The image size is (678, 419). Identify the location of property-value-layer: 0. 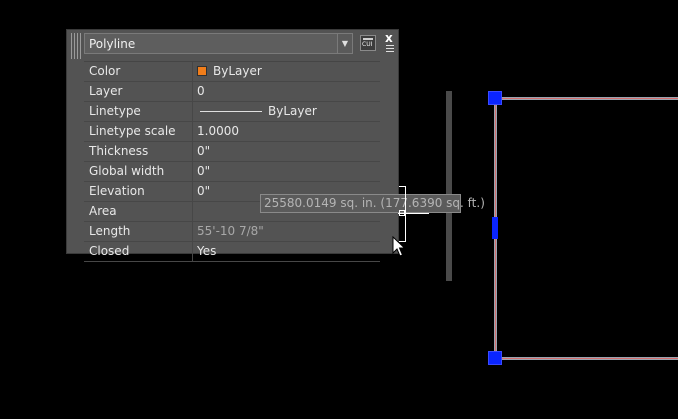
(288, 91).